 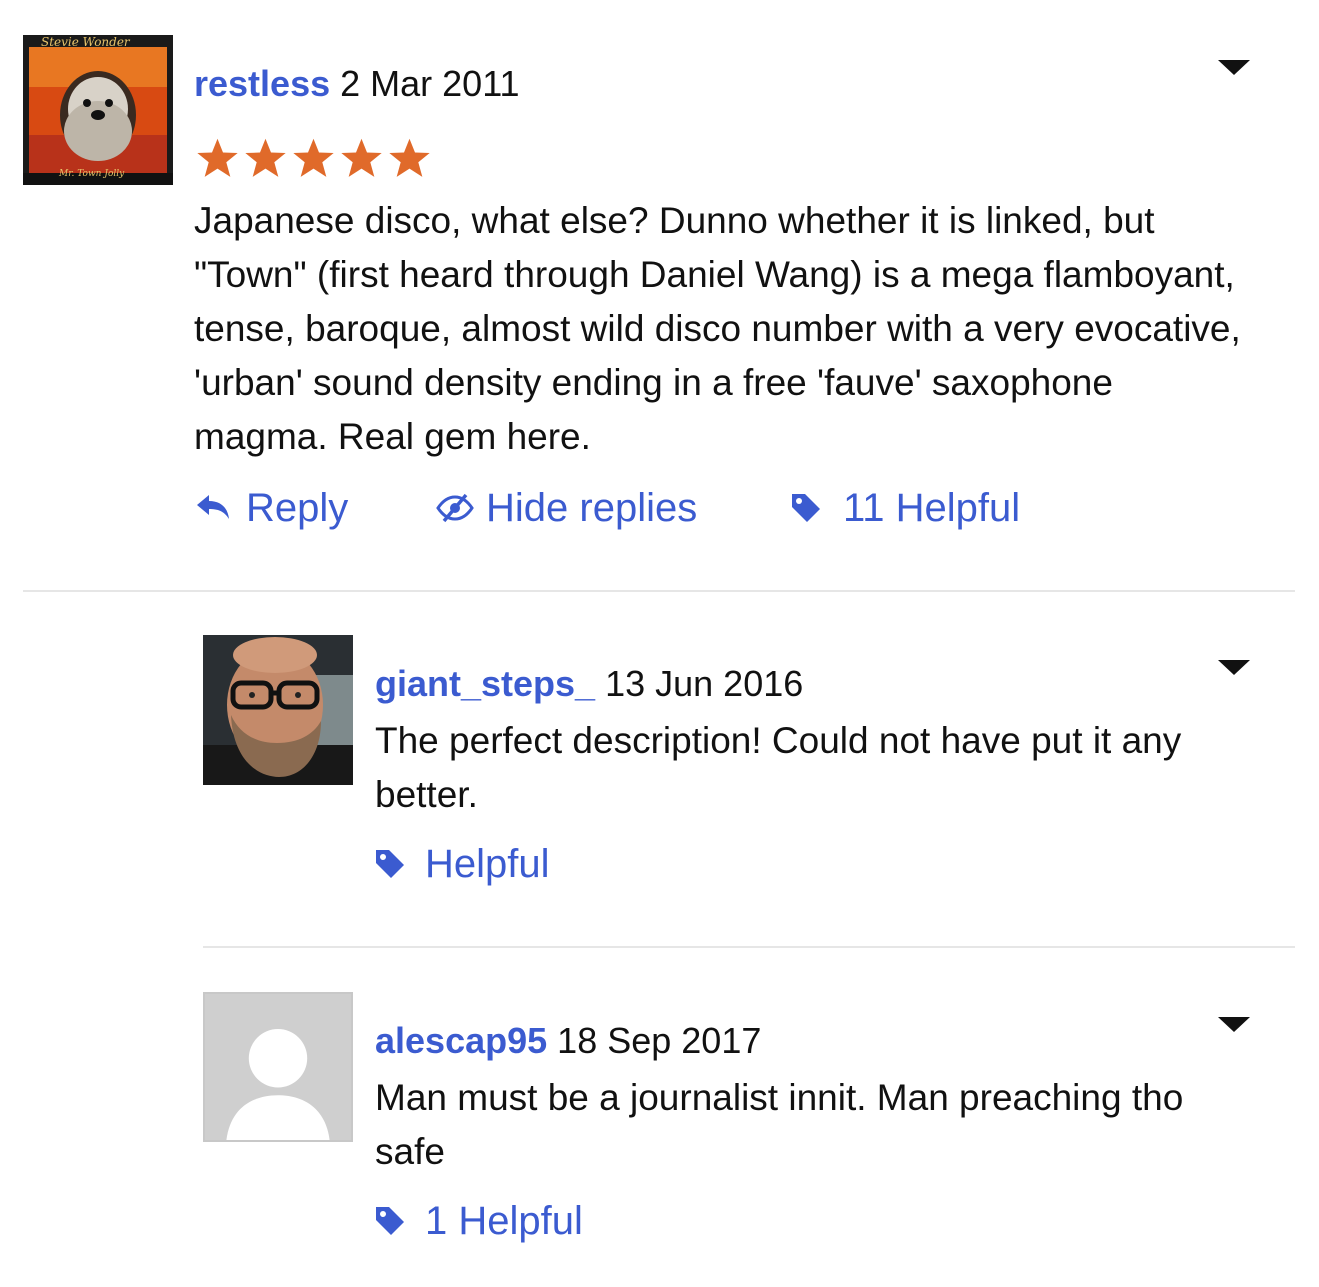 I want to click on reply-header: giant_steps_ 13 Jun 2016, so click(x=589, y=684).